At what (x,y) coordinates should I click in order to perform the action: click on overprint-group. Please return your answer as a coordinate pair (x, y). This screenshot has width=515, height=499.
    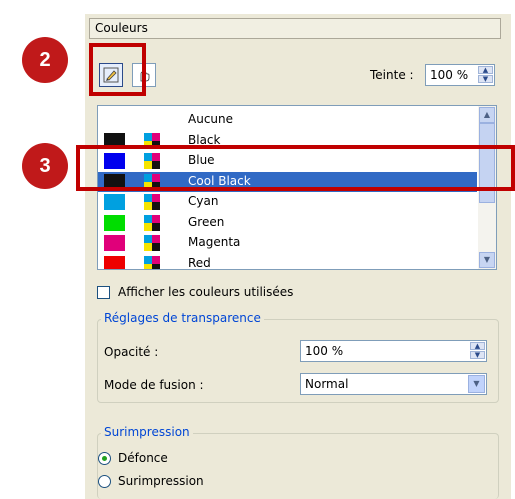
    Looking at the image, I should click on (298, 466).